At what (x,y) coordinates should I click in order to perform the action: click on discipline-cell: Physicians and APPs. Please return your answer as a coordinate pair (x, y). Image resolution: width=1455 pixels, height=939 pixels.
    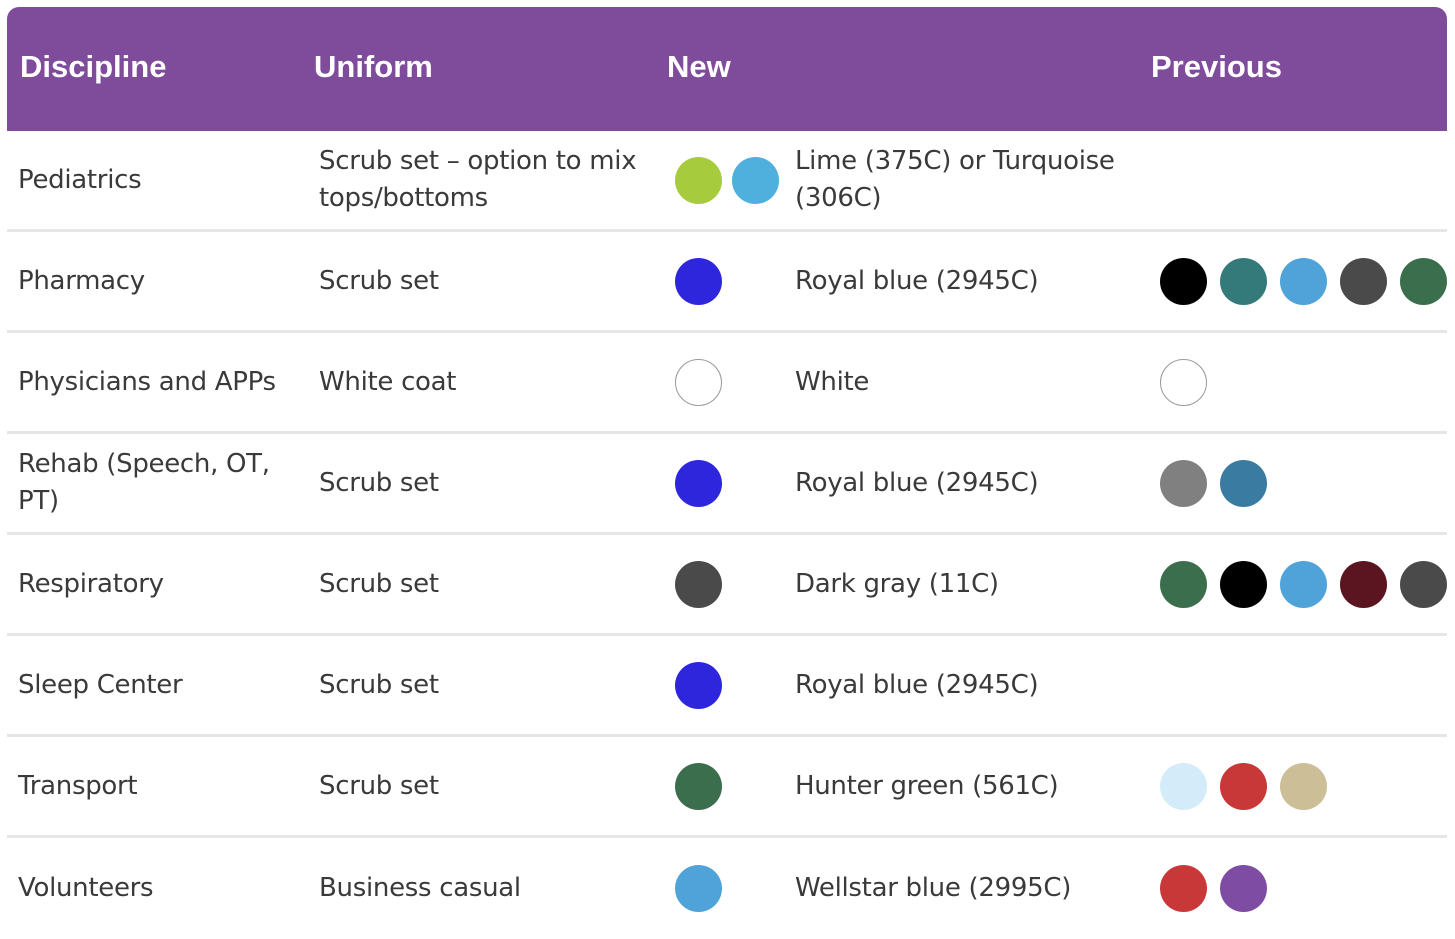
    Looking at the image, I should click on (147, 381).